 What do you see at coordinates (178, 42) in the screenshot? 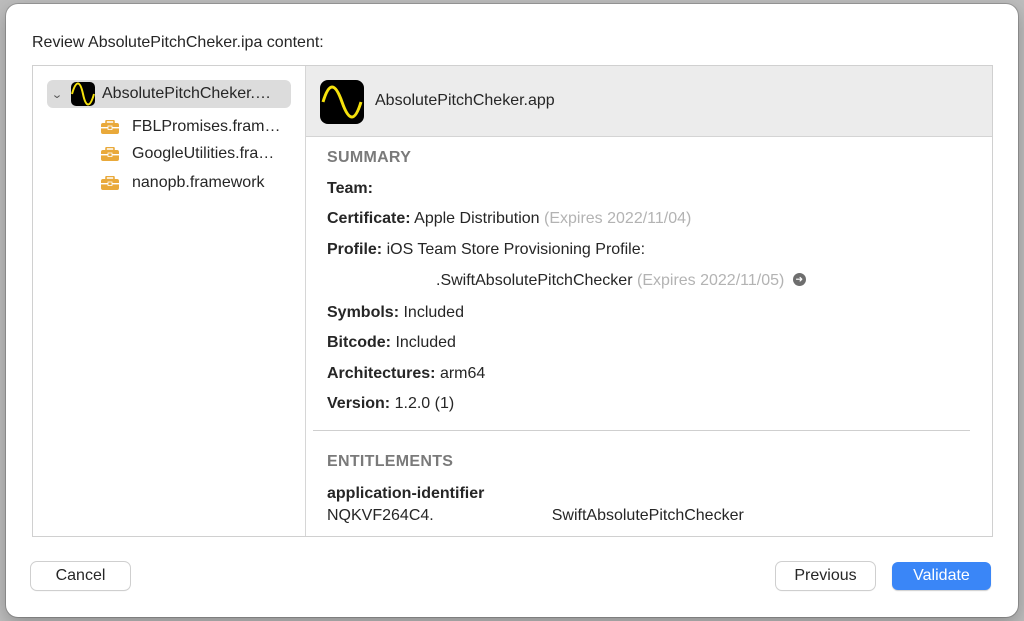
I see `dialog-title: Review AbsolutePitchCheker.ipa content:` at bounding box center [178, 42].